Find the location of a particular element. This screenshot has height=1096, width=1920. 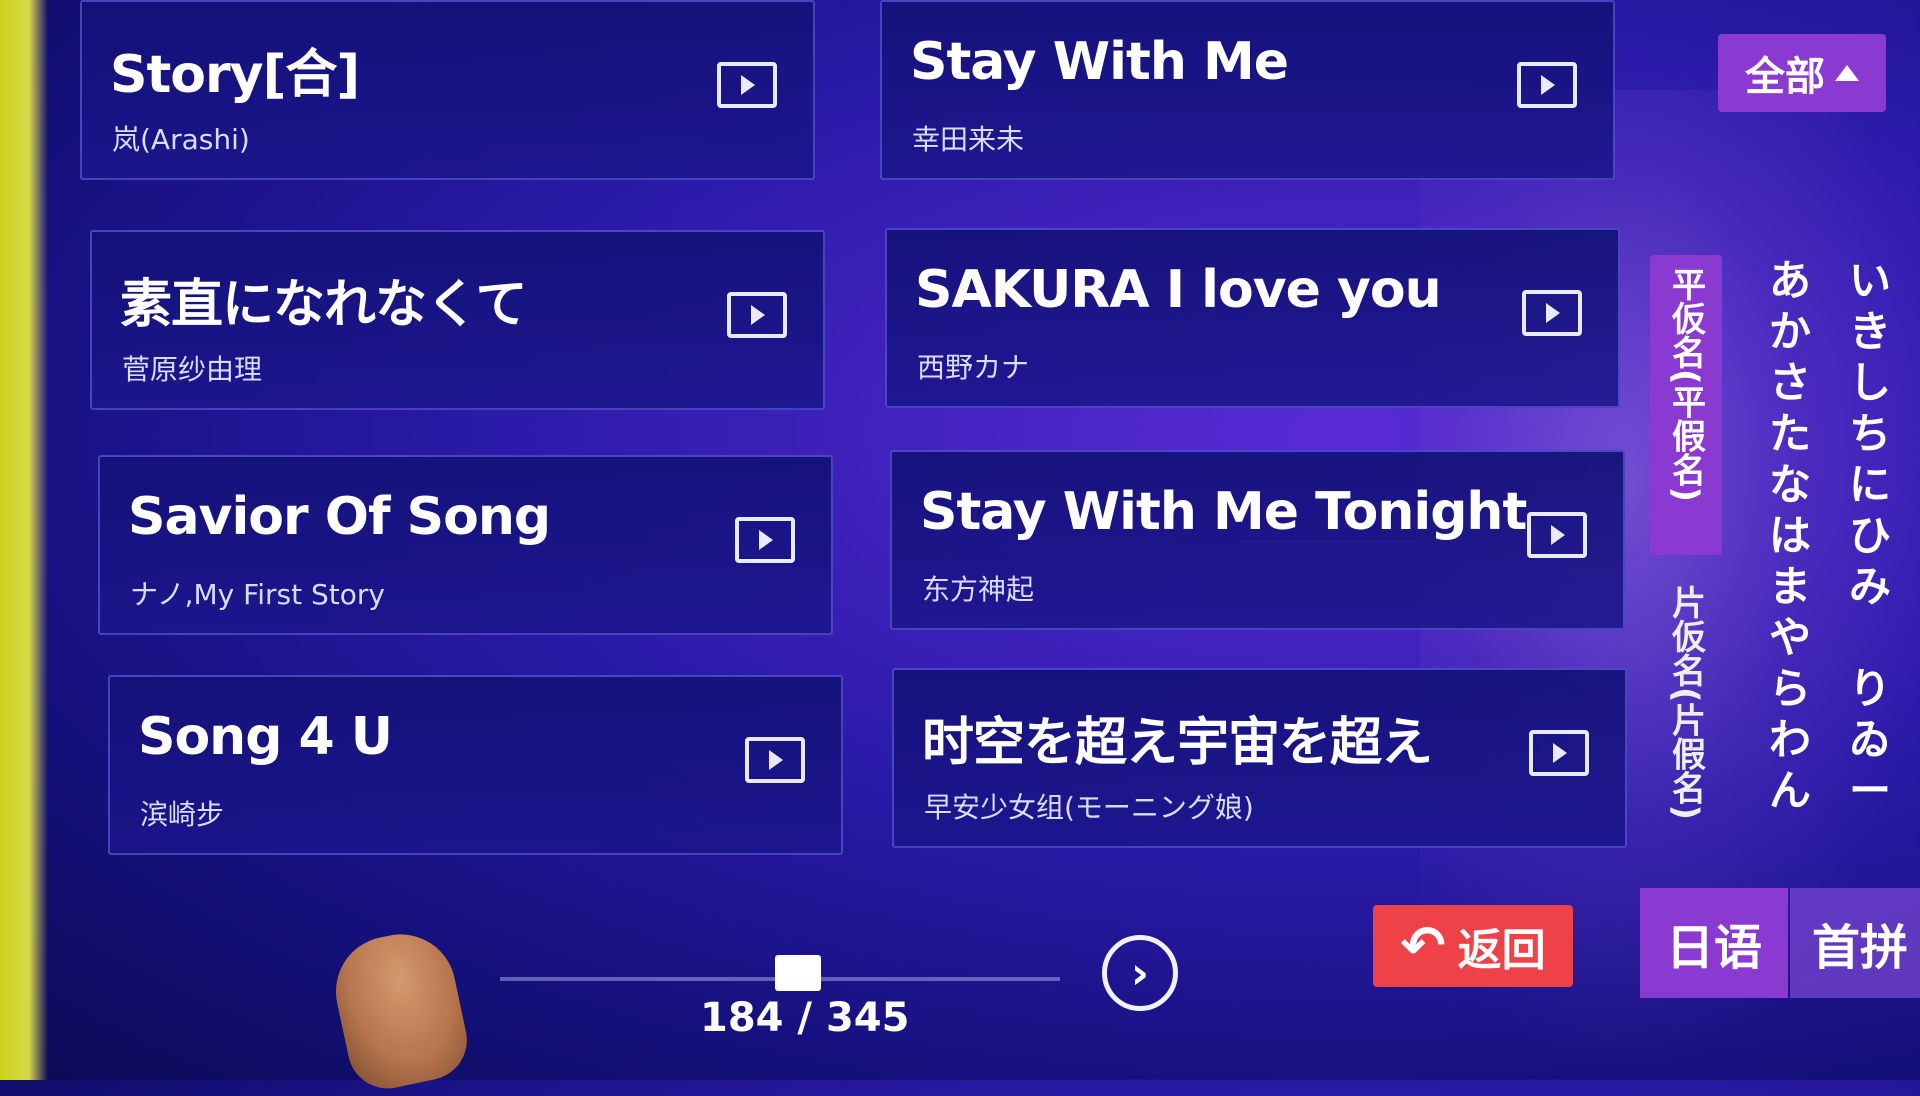

kana-key: た is located at coordinates (1790, 433).